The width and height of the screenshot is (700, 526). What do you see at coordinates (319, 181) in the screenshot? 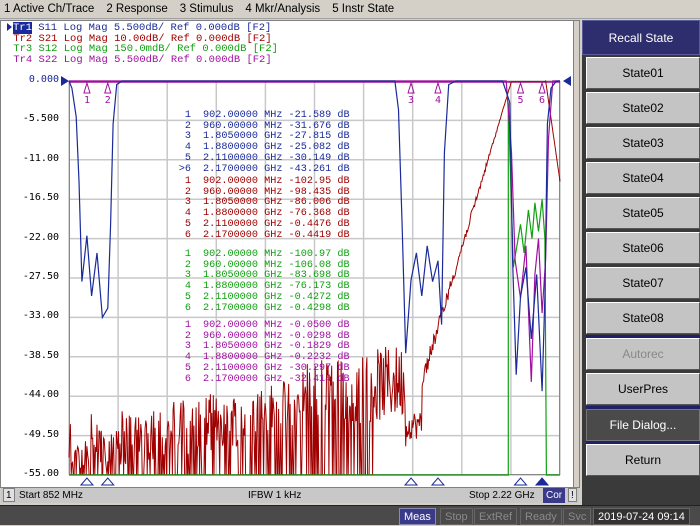
I see `marker-value: -102.95 dB` at bounding box center [319, 181].